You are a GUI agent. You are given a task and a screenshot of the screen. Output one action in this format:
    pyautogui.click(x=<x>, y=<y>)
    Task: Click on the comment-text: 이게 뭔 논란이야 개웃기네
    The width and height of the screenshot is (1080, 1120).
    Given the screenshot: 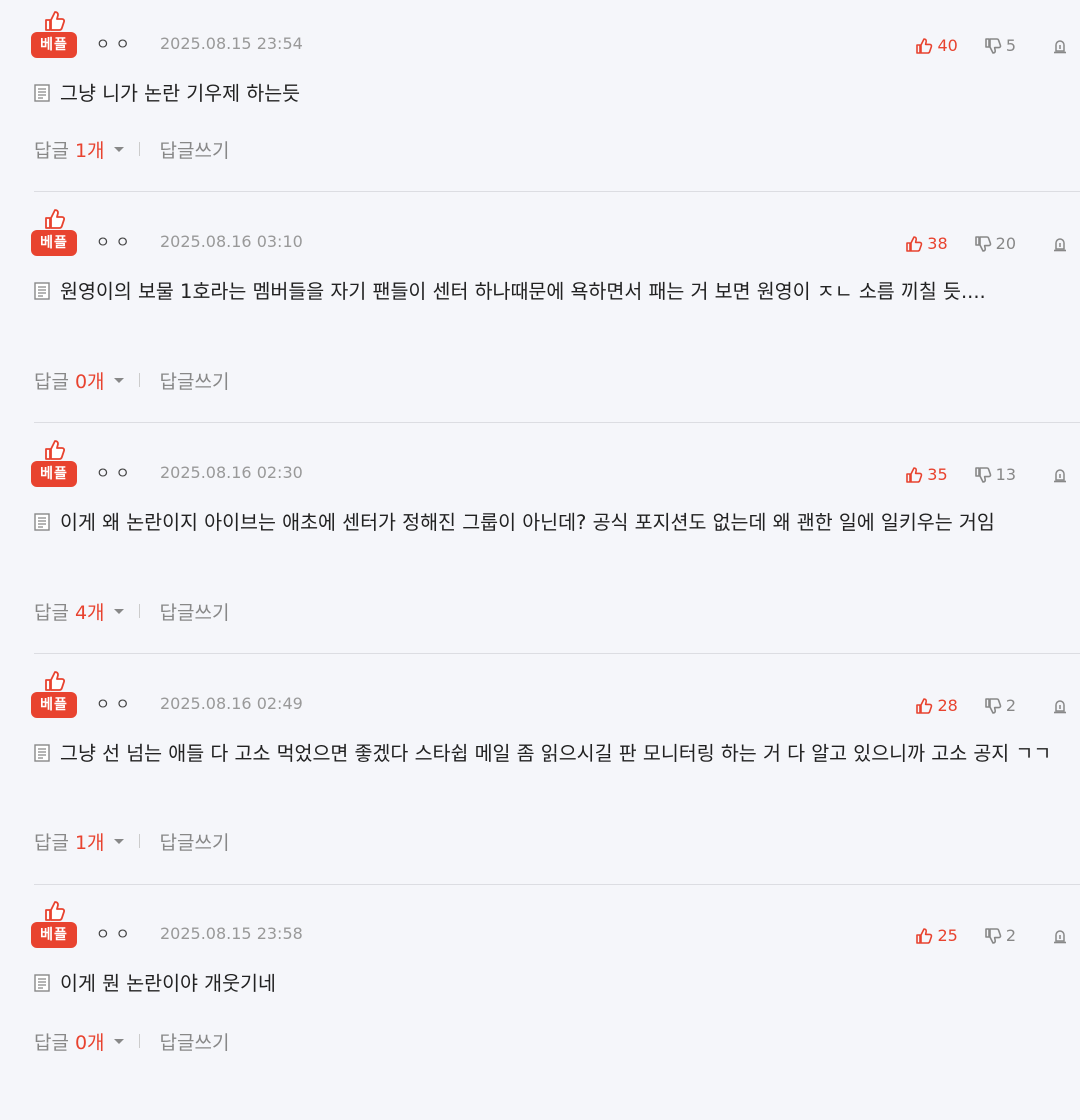 What is the action you would take?
    pyautogui.click(x=552, y=983)
    